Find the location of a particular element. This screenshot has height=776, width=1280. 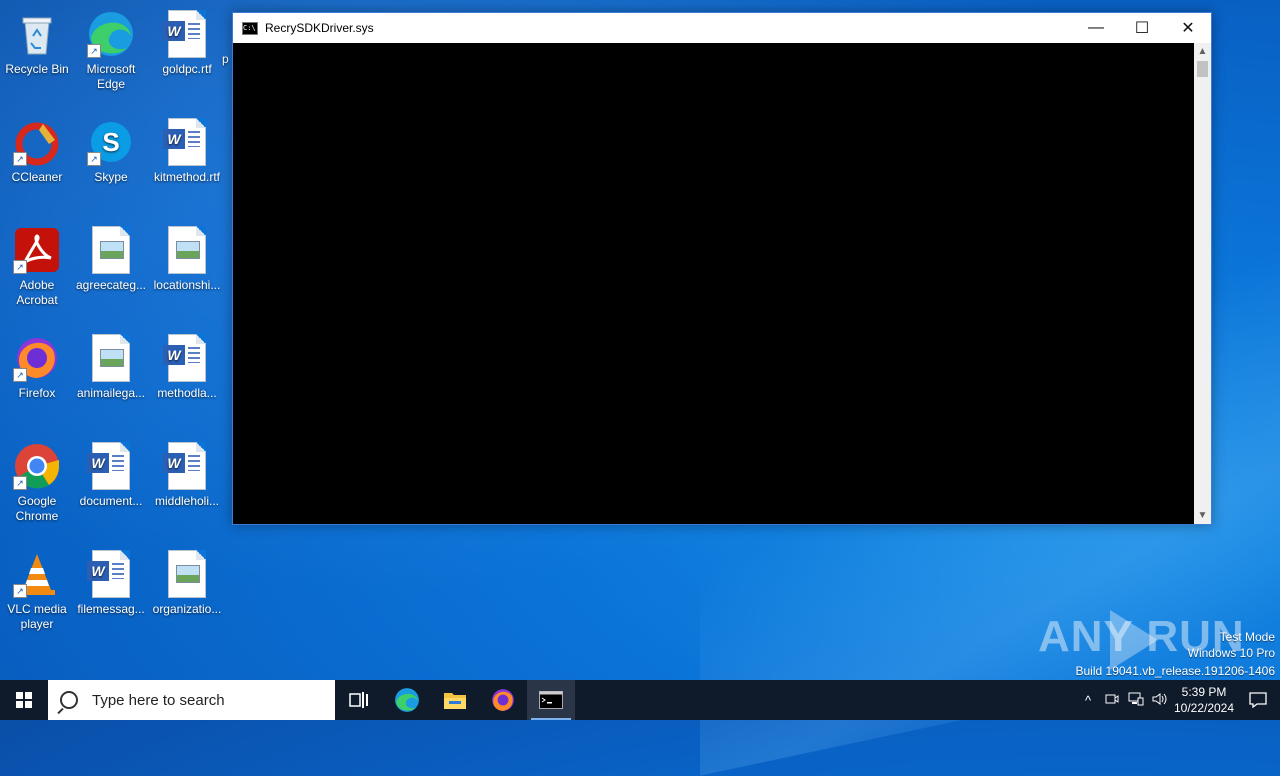

clock-date: 10/22/2024 is located at coordinates (1204, 708).